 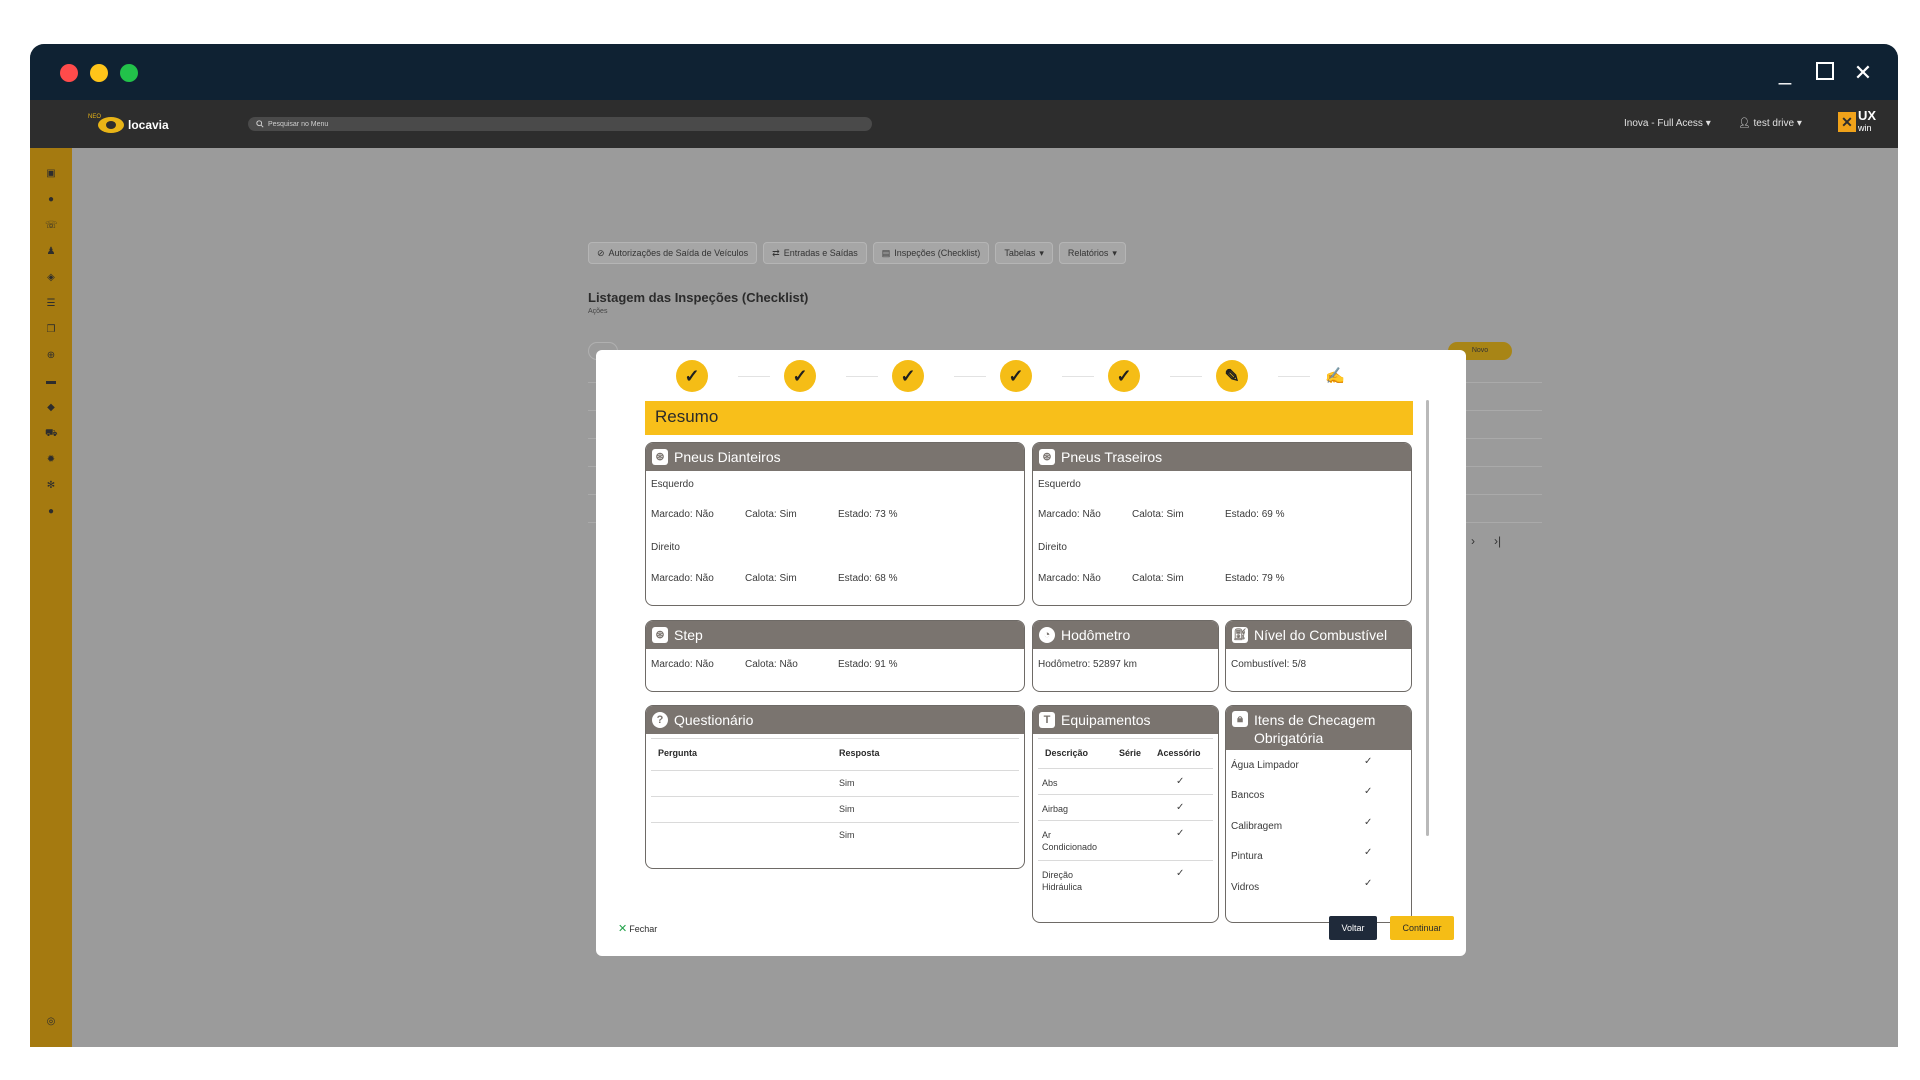 I want to click on step-1-done: ✓, so click(x=692, y=376).